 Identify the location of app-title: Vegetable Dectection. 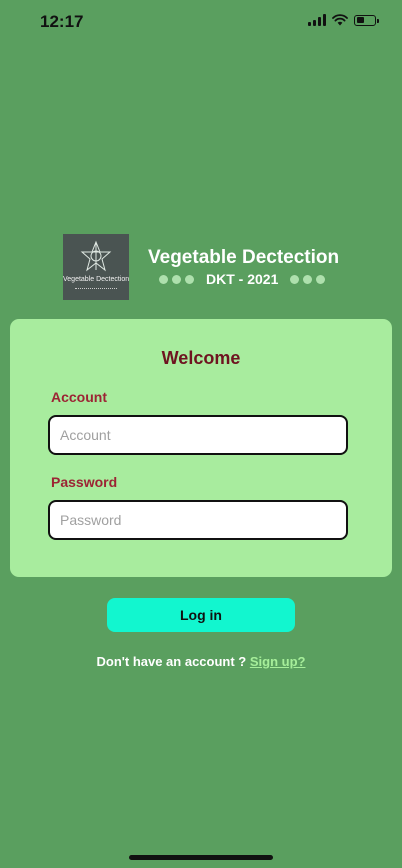
(244, 257).